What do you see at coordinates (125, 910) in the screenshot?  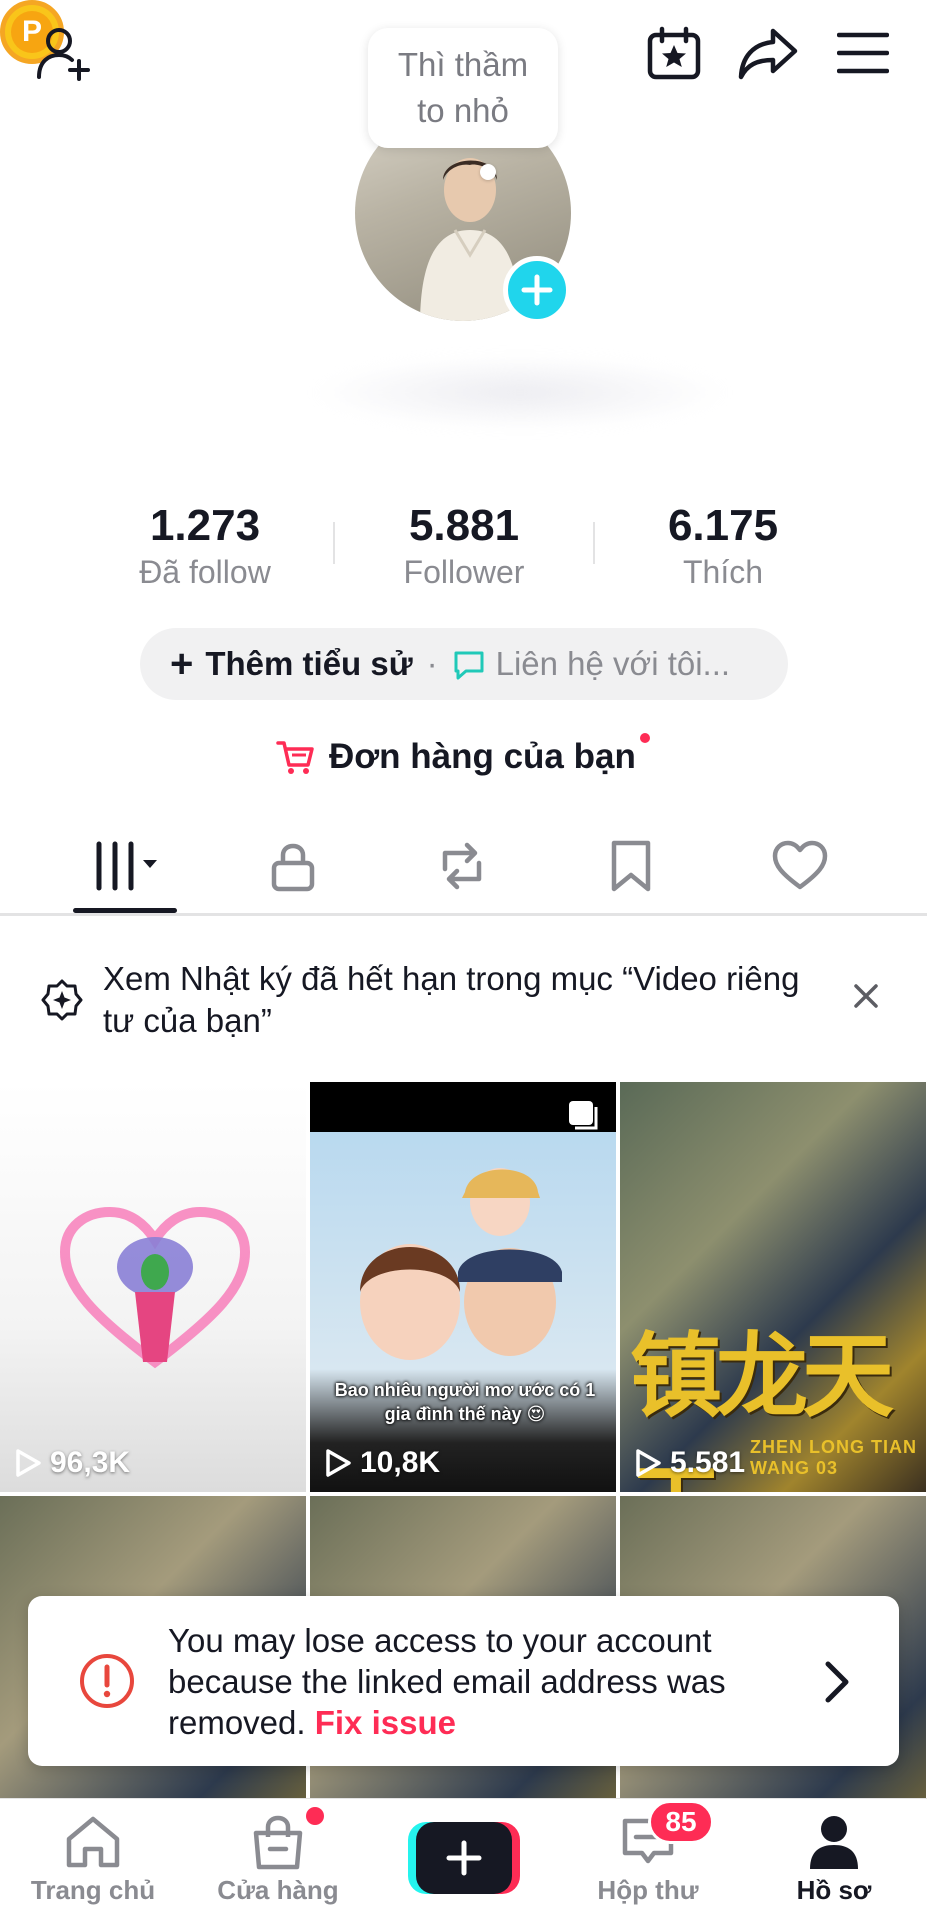 I see `active-tab-indicator` at bounding box center [125, 910].